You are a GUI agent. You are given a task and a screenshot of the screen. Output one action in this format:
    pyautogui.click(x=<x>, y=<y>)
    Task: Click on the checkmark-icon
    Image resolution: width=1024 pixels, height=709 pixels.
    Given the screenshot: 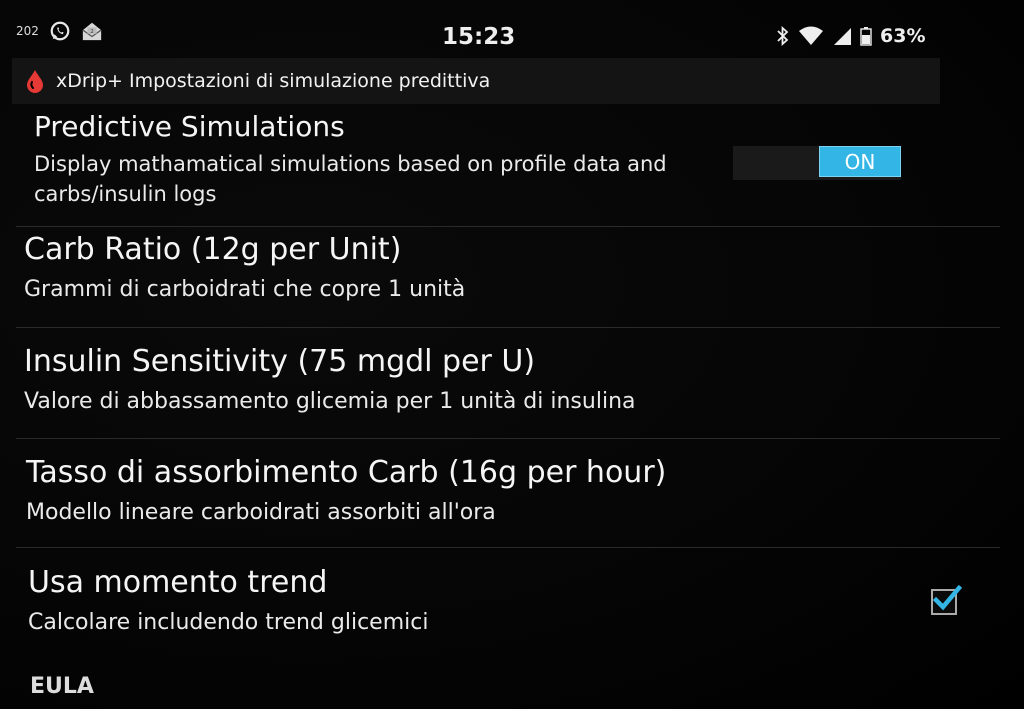 What is the action you would take?
    pyautogui.click(x=947, y=598)
    